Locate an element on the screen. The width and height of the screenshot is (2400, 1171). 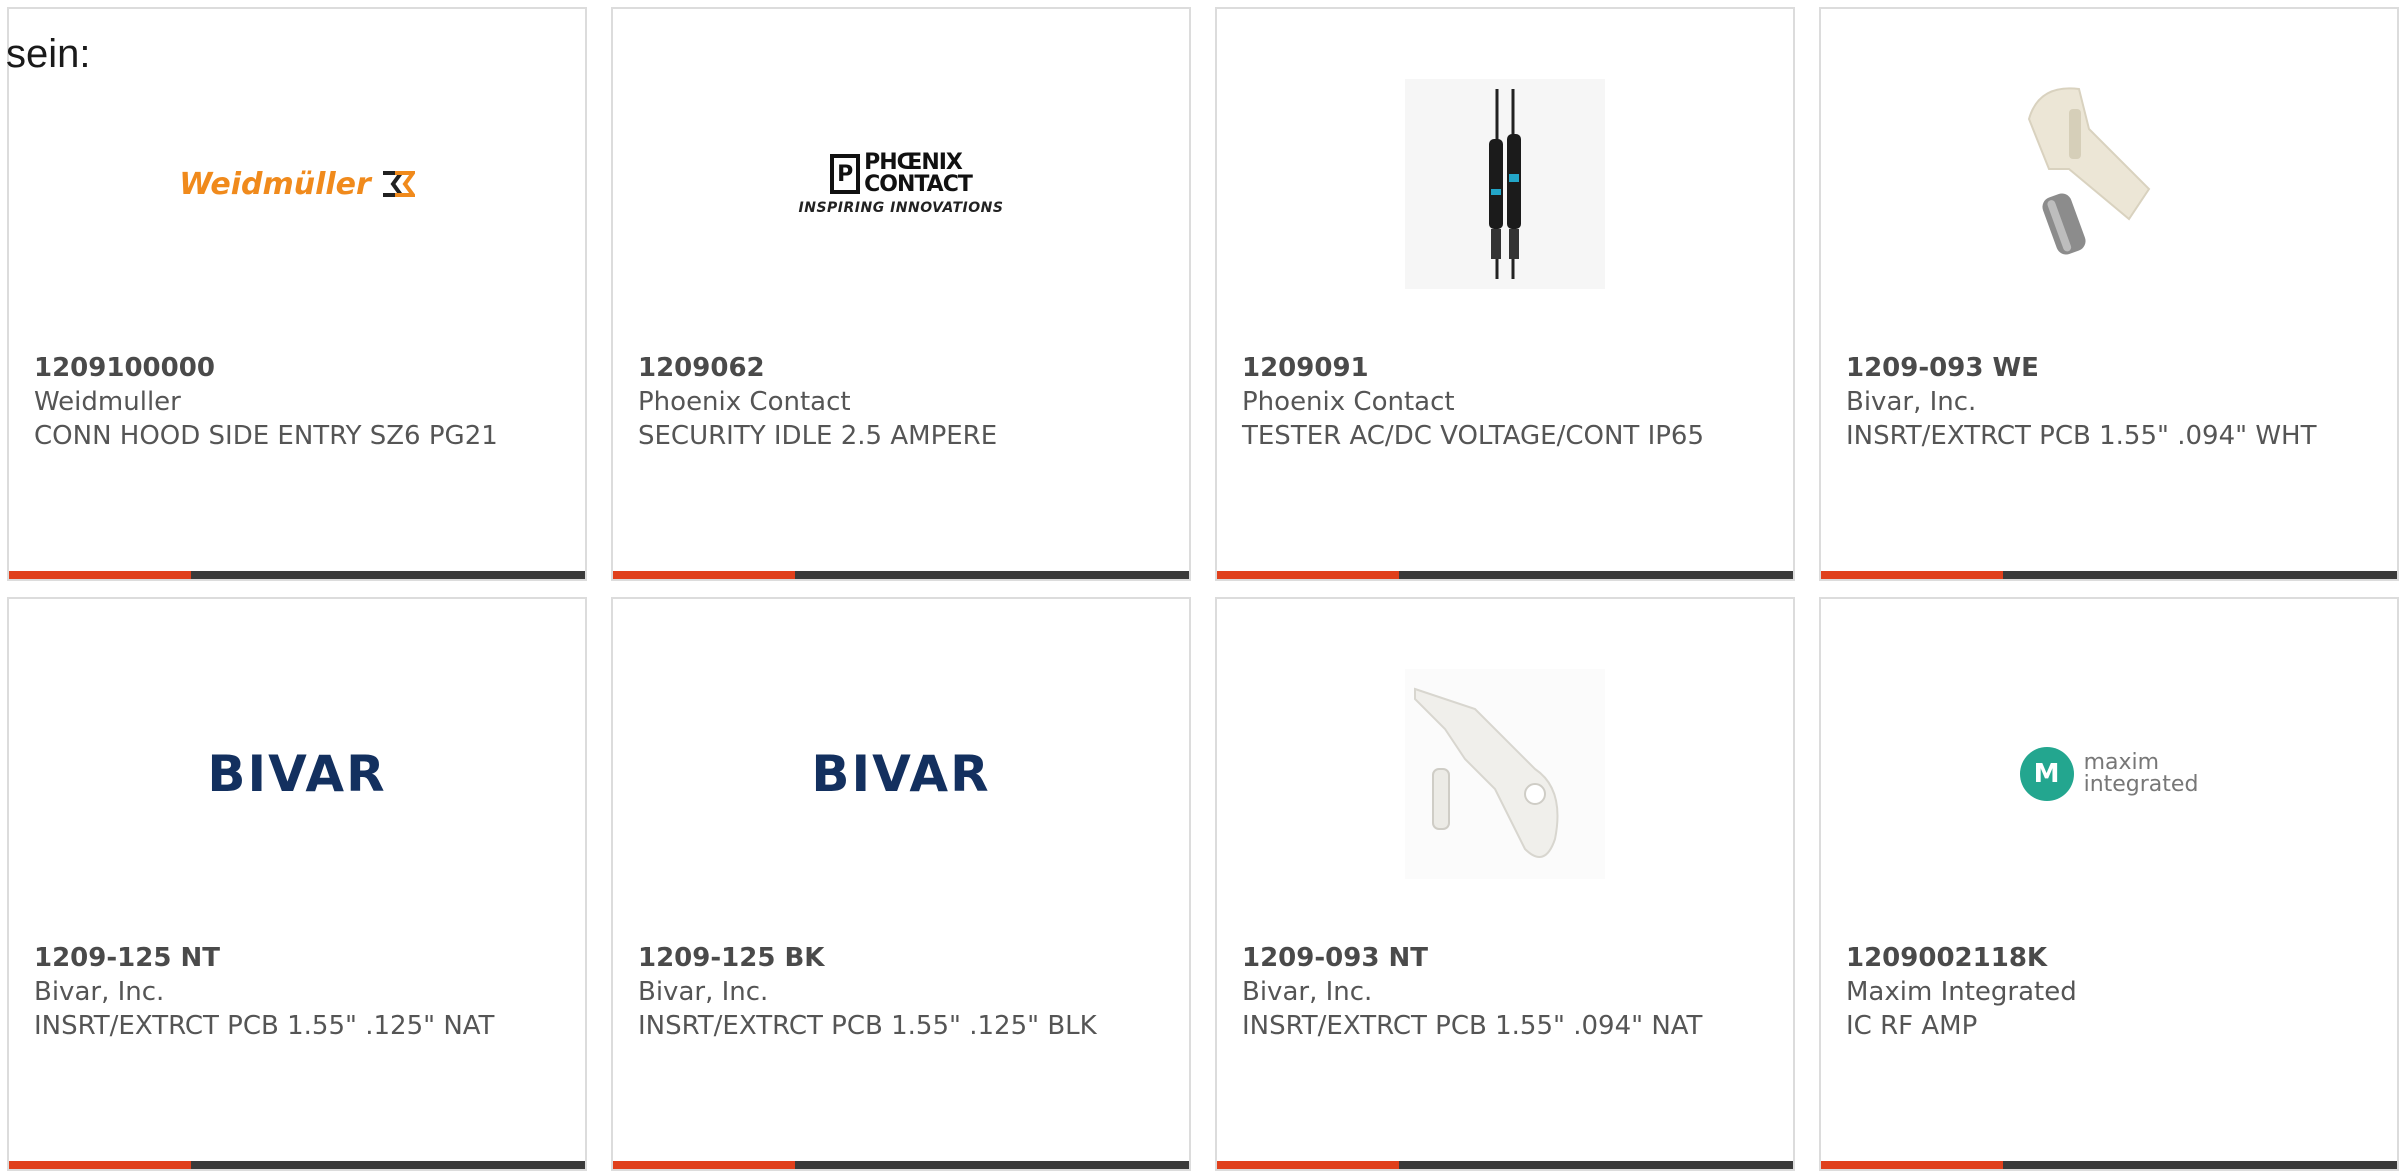
description: INSRT/EXTRCT PCB 1.55" .125" NAT is located at coordinates (264, 1026).